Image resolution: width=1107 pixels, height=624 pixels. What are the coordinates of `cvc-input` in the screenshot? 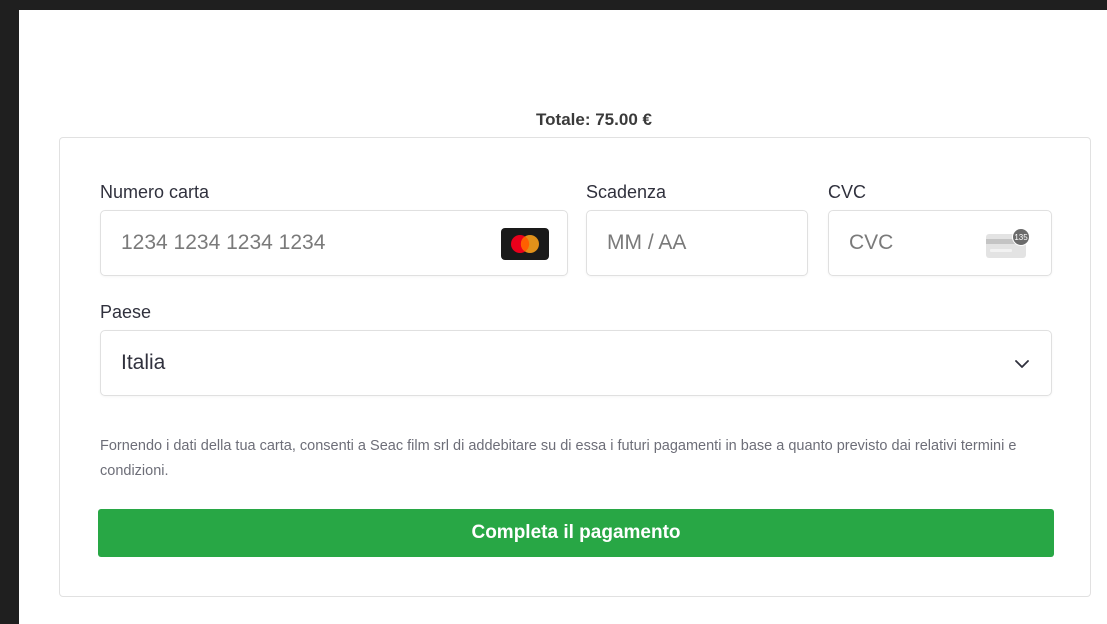 It's located at (909, 243).